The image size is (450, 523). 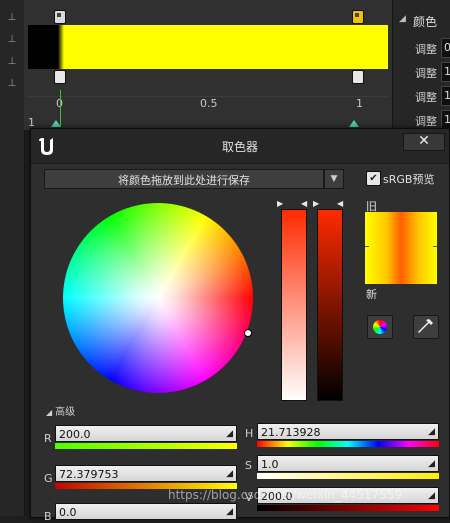 What do you see at coordinates (208, 111) in the screenshot?
I see `time-ruler: 0 0.5 1` at bounding box center [208, 111].